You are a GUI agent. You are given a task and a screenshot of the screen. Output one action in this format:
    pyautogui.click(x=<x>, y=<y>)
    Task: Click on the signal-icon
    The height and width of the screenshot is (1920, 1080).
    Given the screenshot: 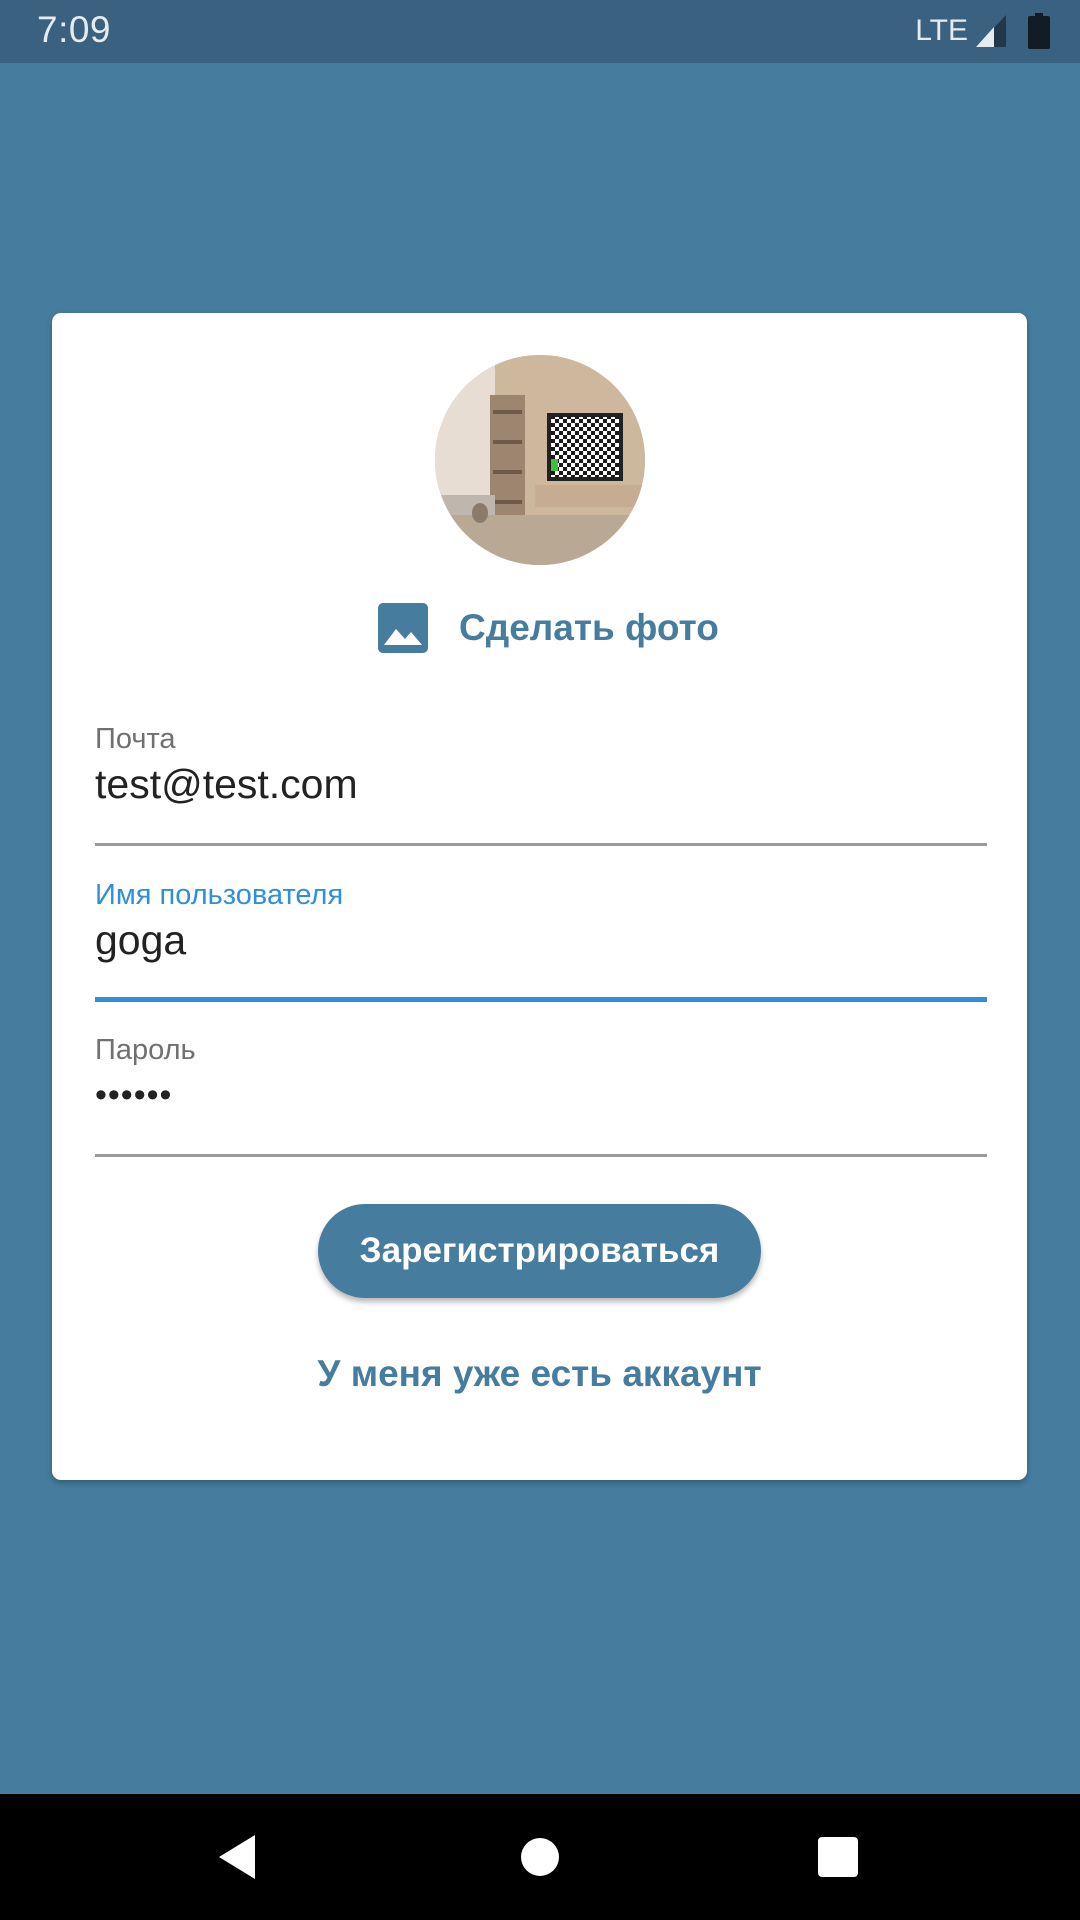 What is the action you would take?
    pyautogui.click(x=991, y=31)
    